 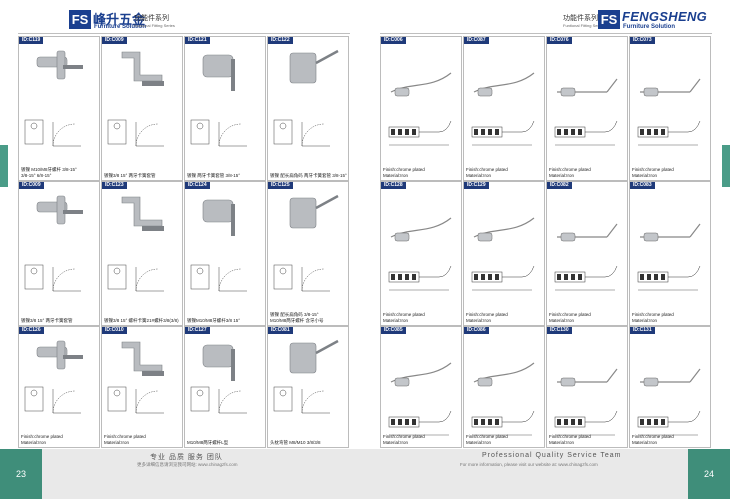 I want to click on brand-logo-icon: FS, so click(x=609, y=19).